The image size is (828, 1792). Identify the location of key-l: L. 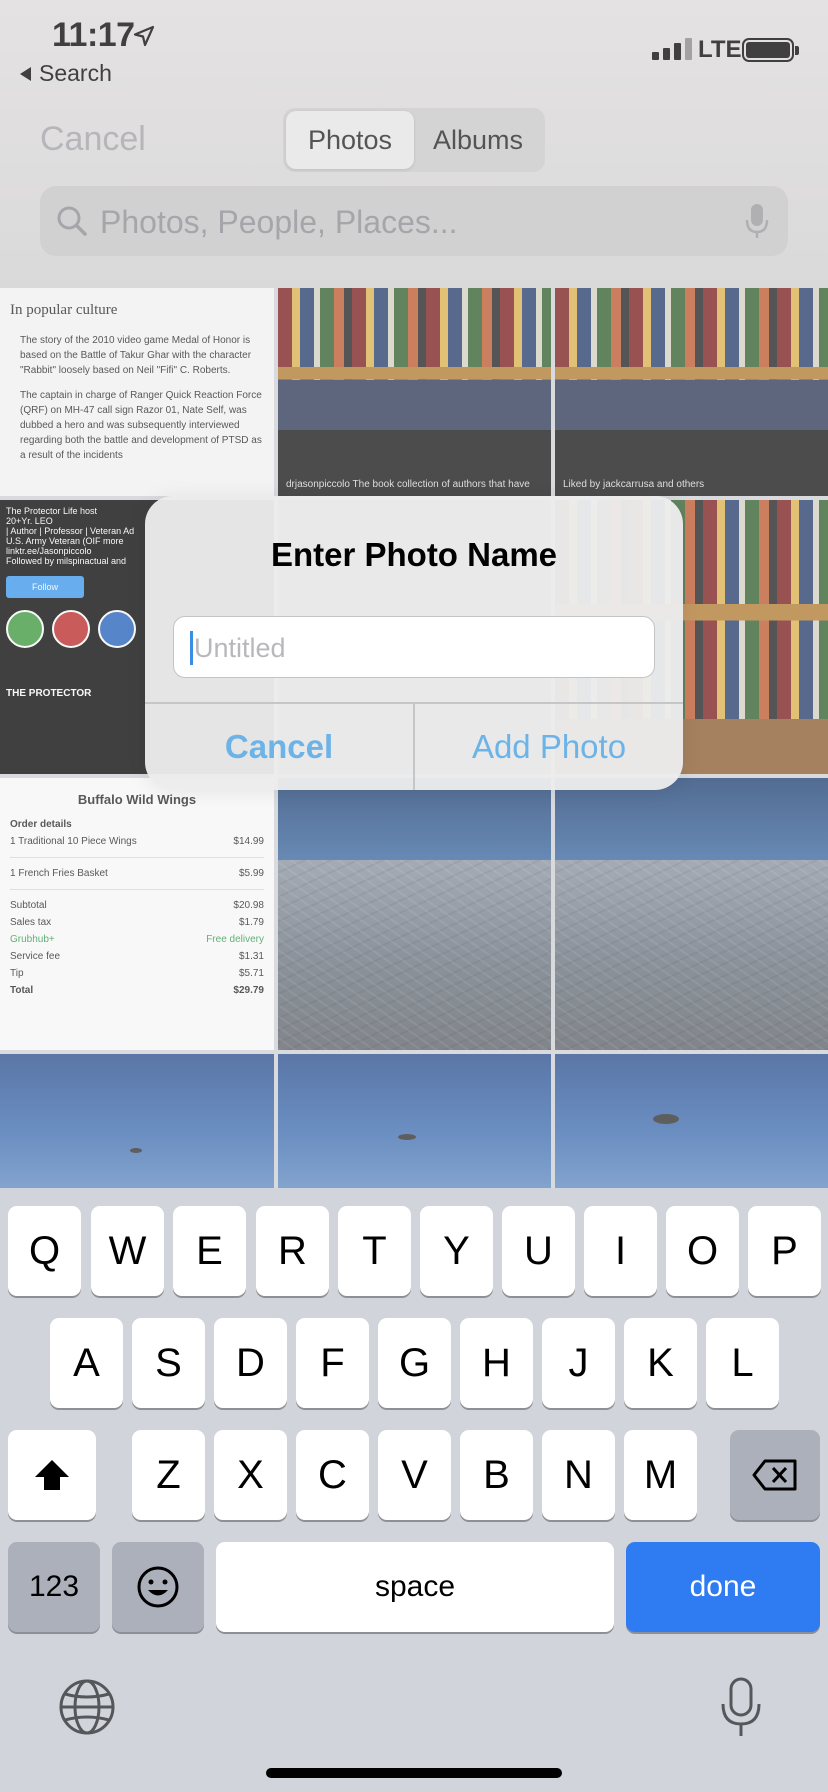
(742, 1363).